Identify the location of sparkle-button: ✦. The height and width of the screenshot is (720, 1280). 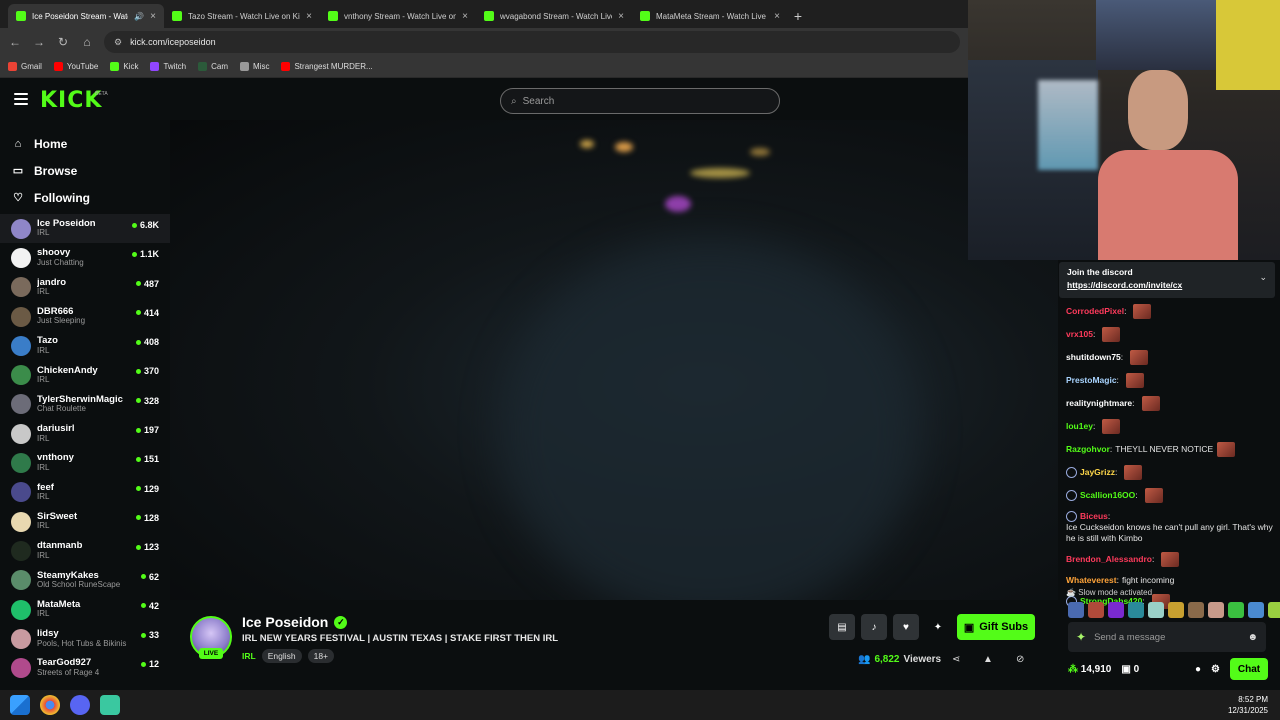
(938, 627).